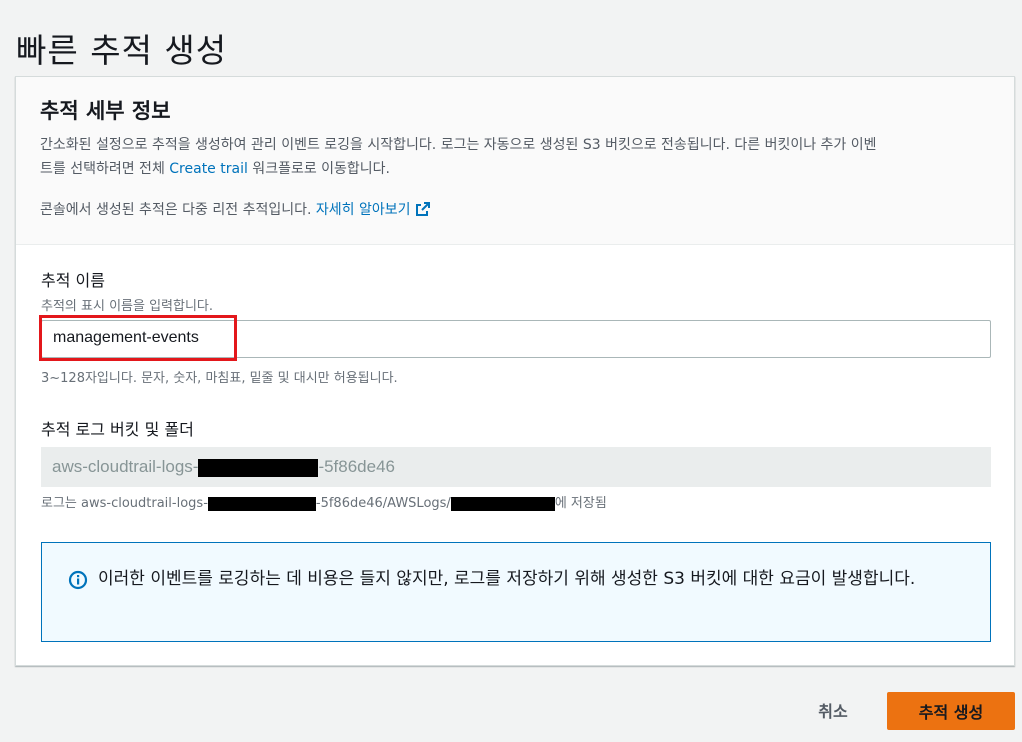 The height and width of the screenshot is (742, 1022). Describe the element at coordinates (122, 51) in the screenshot. I see `page-title: 빠른 추적 생성` at that location.